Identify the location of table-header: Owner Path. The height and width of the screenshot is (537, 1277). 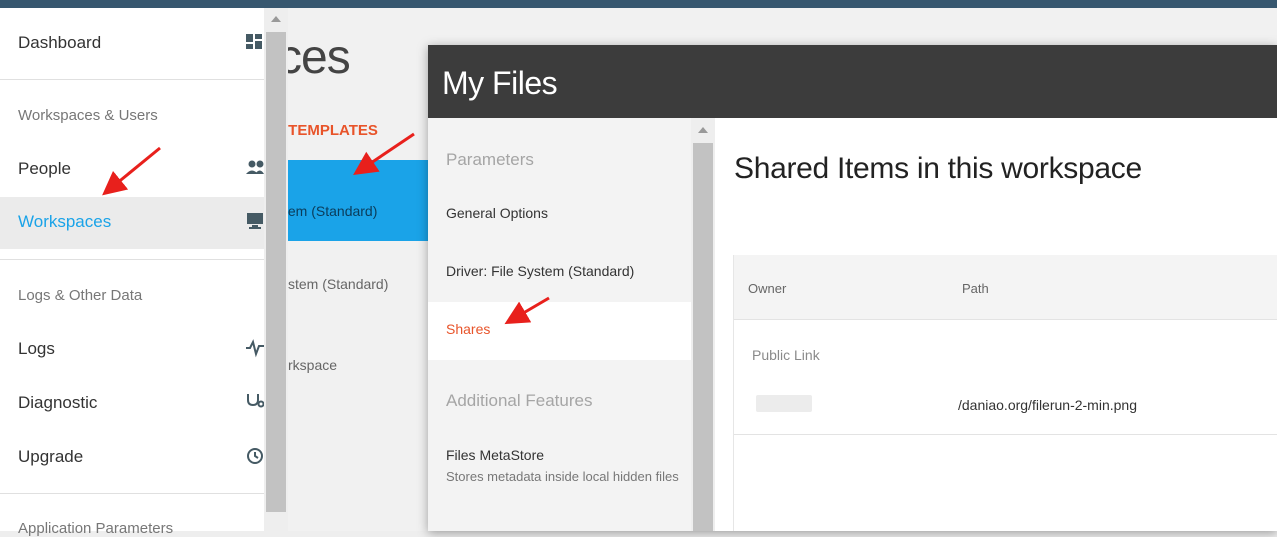
(1005, 287).